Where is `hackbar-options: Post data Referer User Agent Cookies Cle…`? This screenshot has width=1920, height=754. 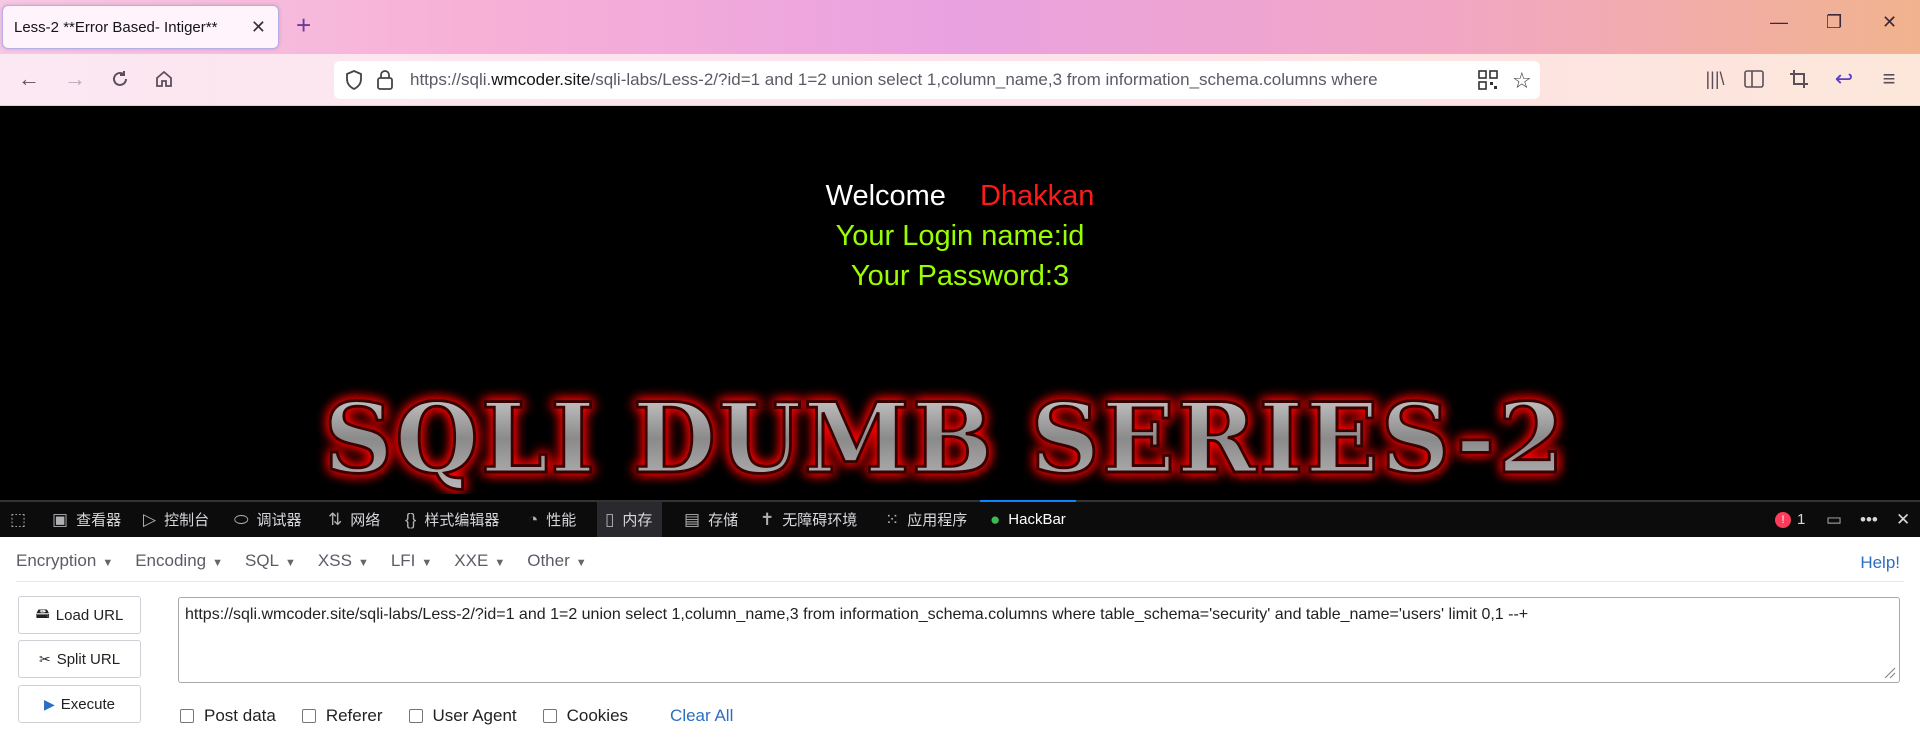 hackbar-options: Post data Referer User Agent Cookies Cle… is located at coordinates (456, 716).